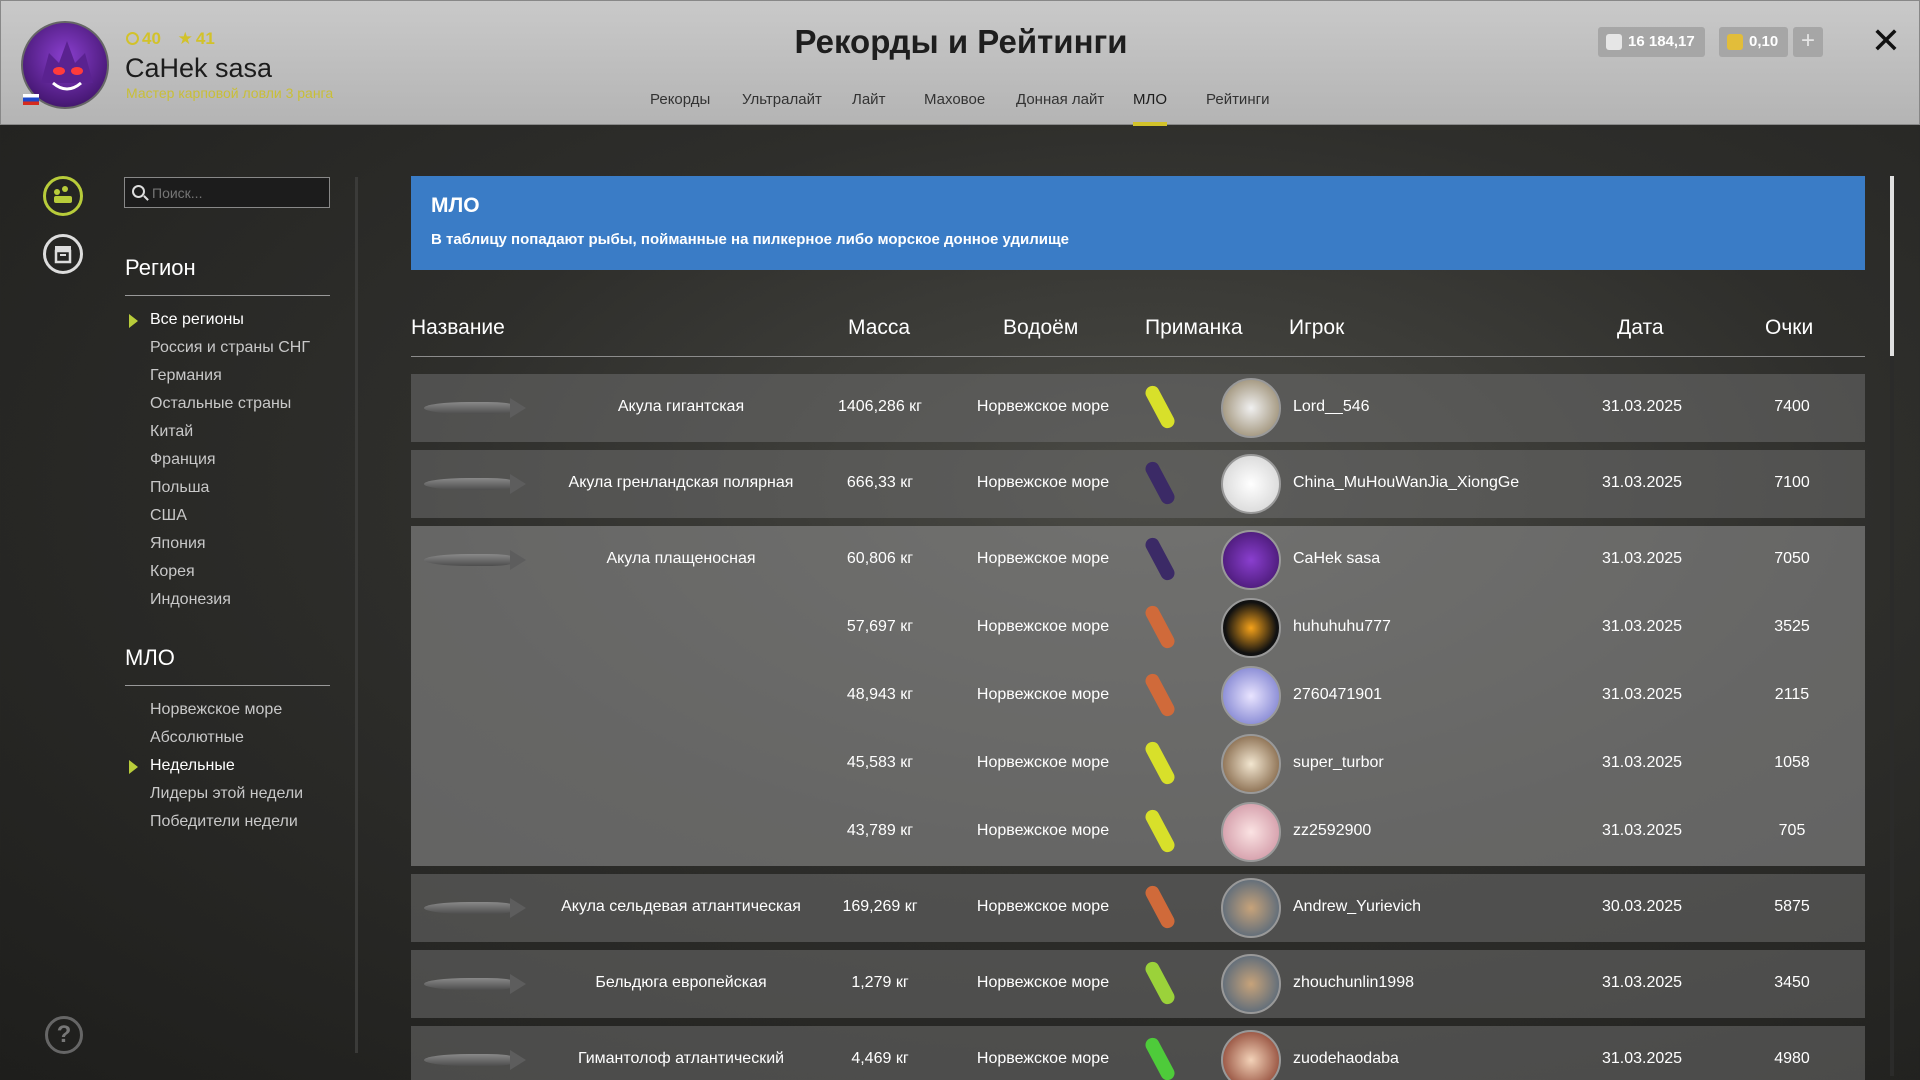 This screenshot has width=1920, height=1080. Describe the element at coordinates (1792, 1058) in the screenshot. I see `record-points: 4980` at that location.